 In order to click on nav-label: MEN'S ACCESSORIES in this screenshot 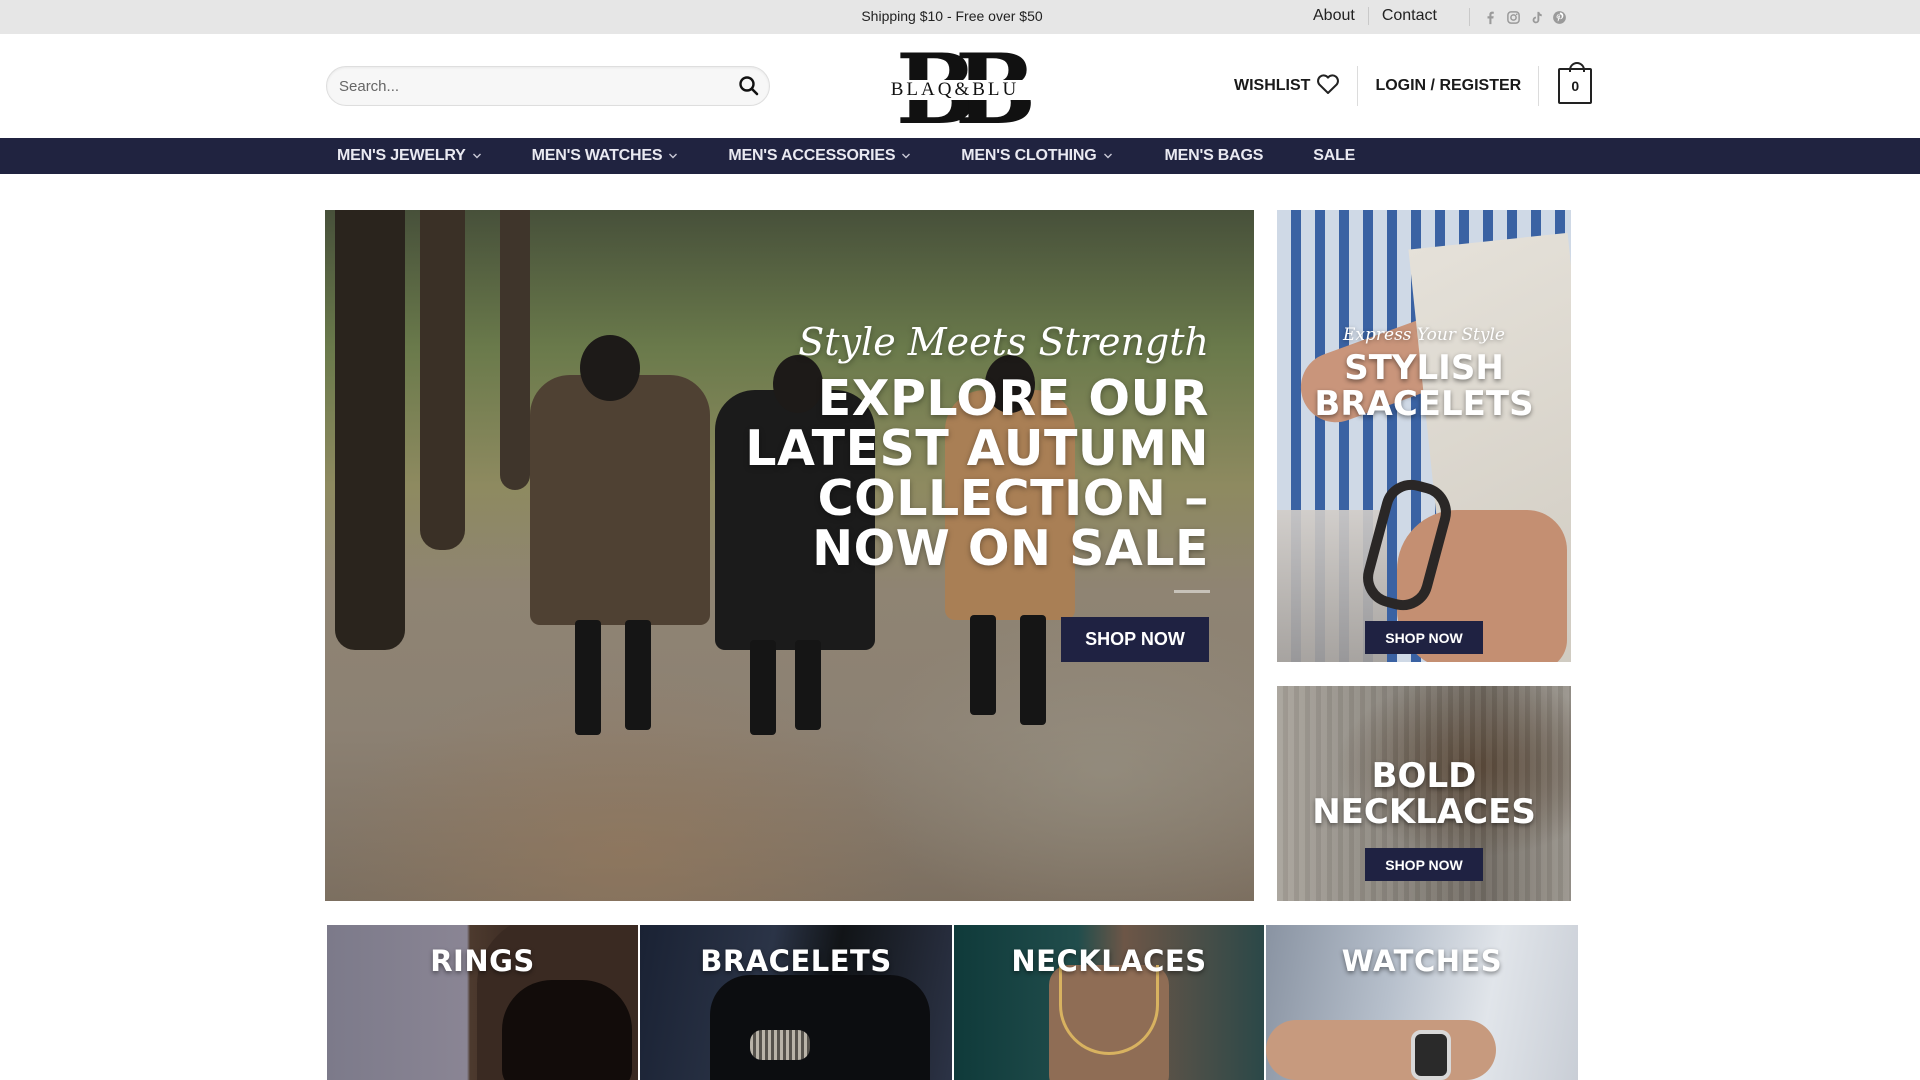, I will do `click(812, 155)`.